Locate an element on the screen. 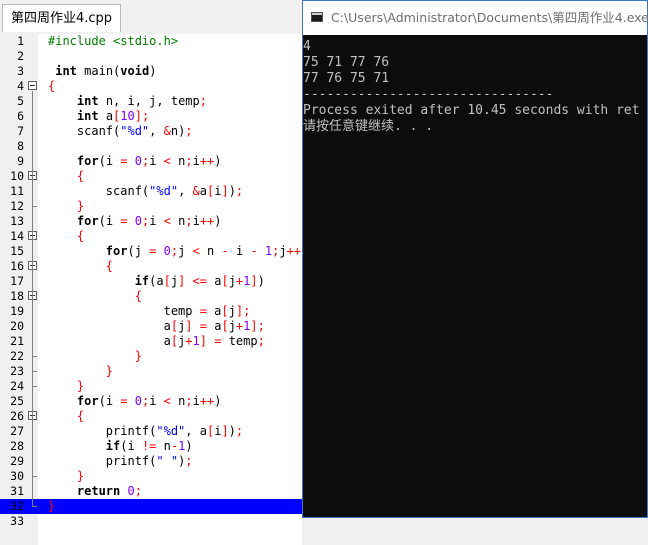  code-line: 1 #include <stdio.h> is located at coordinates (151, 41).